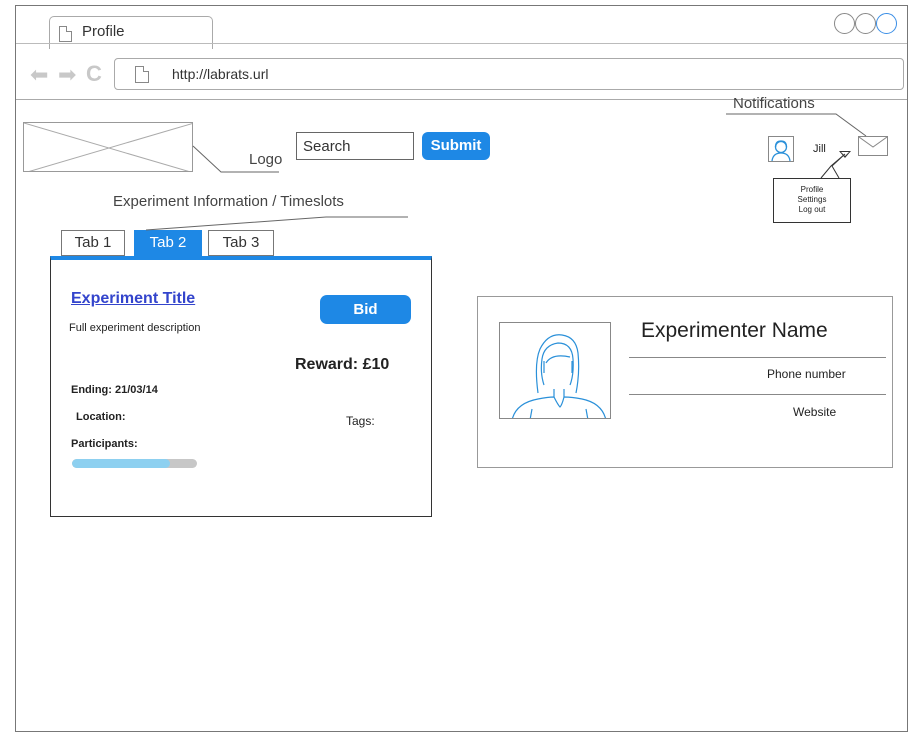 This screenshot has width=916, height=736. I want to click on logo-placeholder, so click(108, 147).